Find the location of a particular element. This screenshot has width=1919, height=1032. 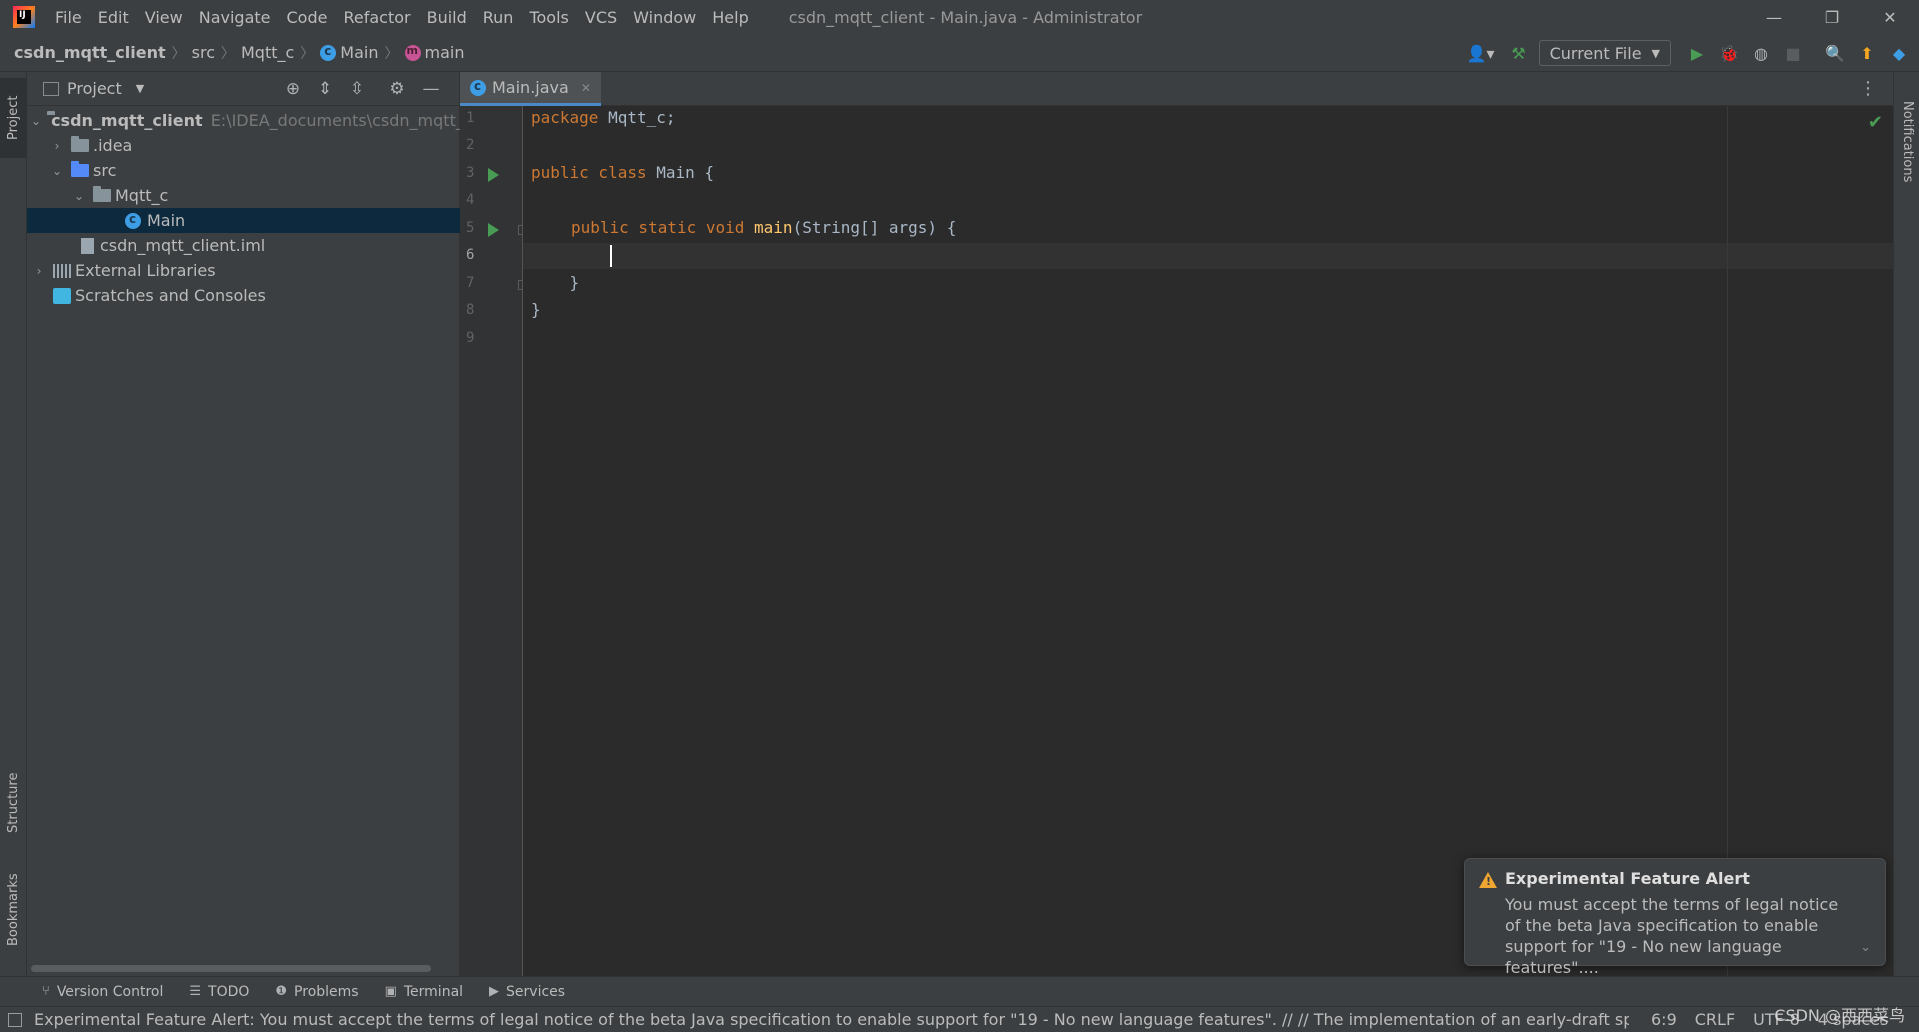

tree-item-package: ⌄ Mqtt_c is located at coordinates (243, 195).